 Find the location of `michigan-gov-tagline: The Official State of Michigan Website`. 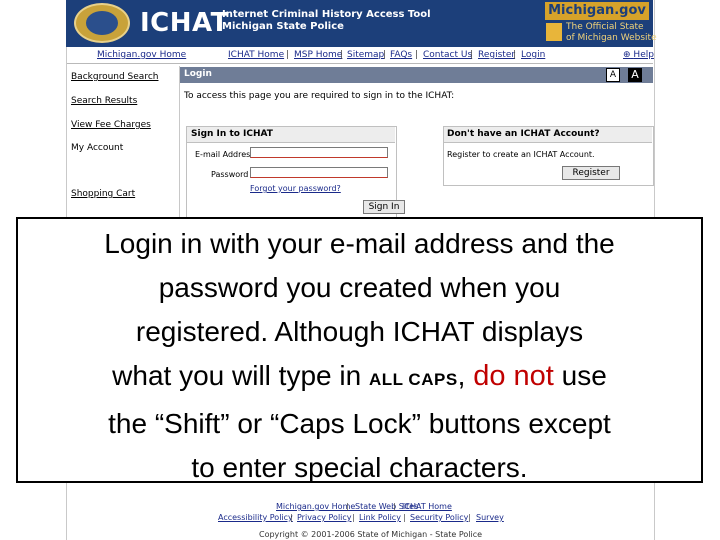

michigan-gov-tagline: The Official State of Michigan Website is located at coordinates (611, 32).